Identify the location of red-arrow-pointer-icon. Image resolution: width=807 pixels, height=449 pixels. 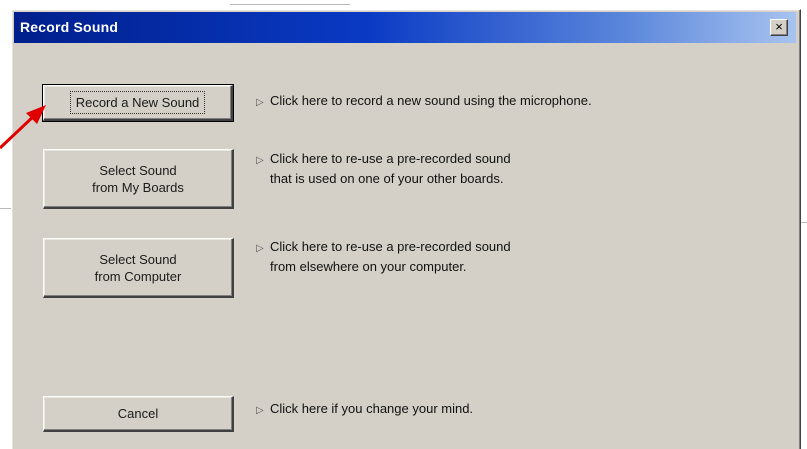
(23, 127).